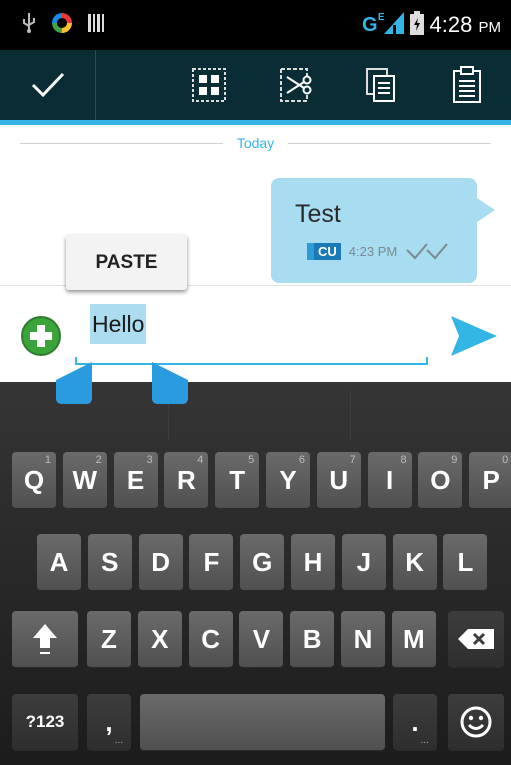  I want to click on shift-icon, so click(45, 639).